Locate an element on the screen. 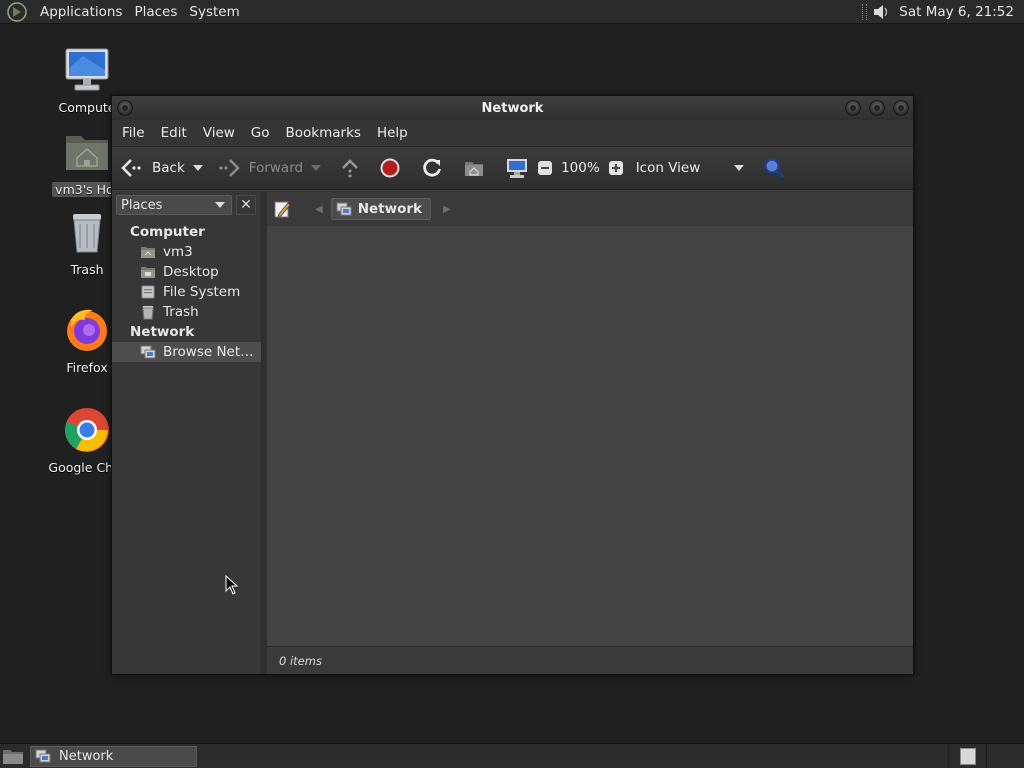 The image size is (1024, 768). sidebar-item-label: Desktop is located at coordinates (191, 272).